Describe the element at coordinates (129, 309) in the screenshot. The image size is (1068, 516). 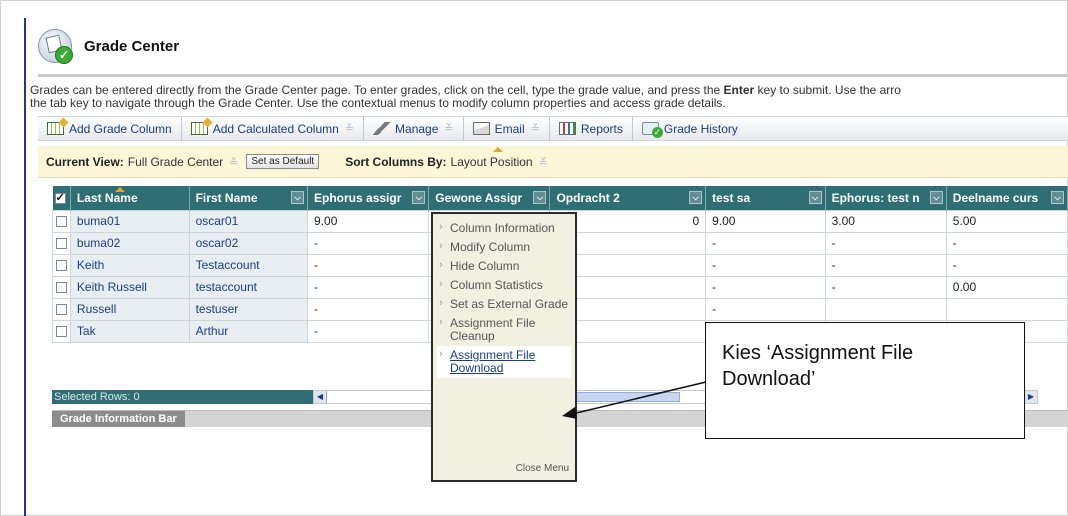
I see `last-name-cell: Russell` at that location.